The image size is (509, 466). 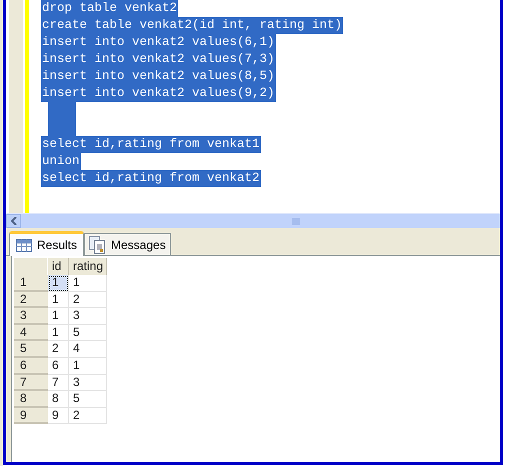 I want to click on row-header: 4, so click(x=31, y=333).